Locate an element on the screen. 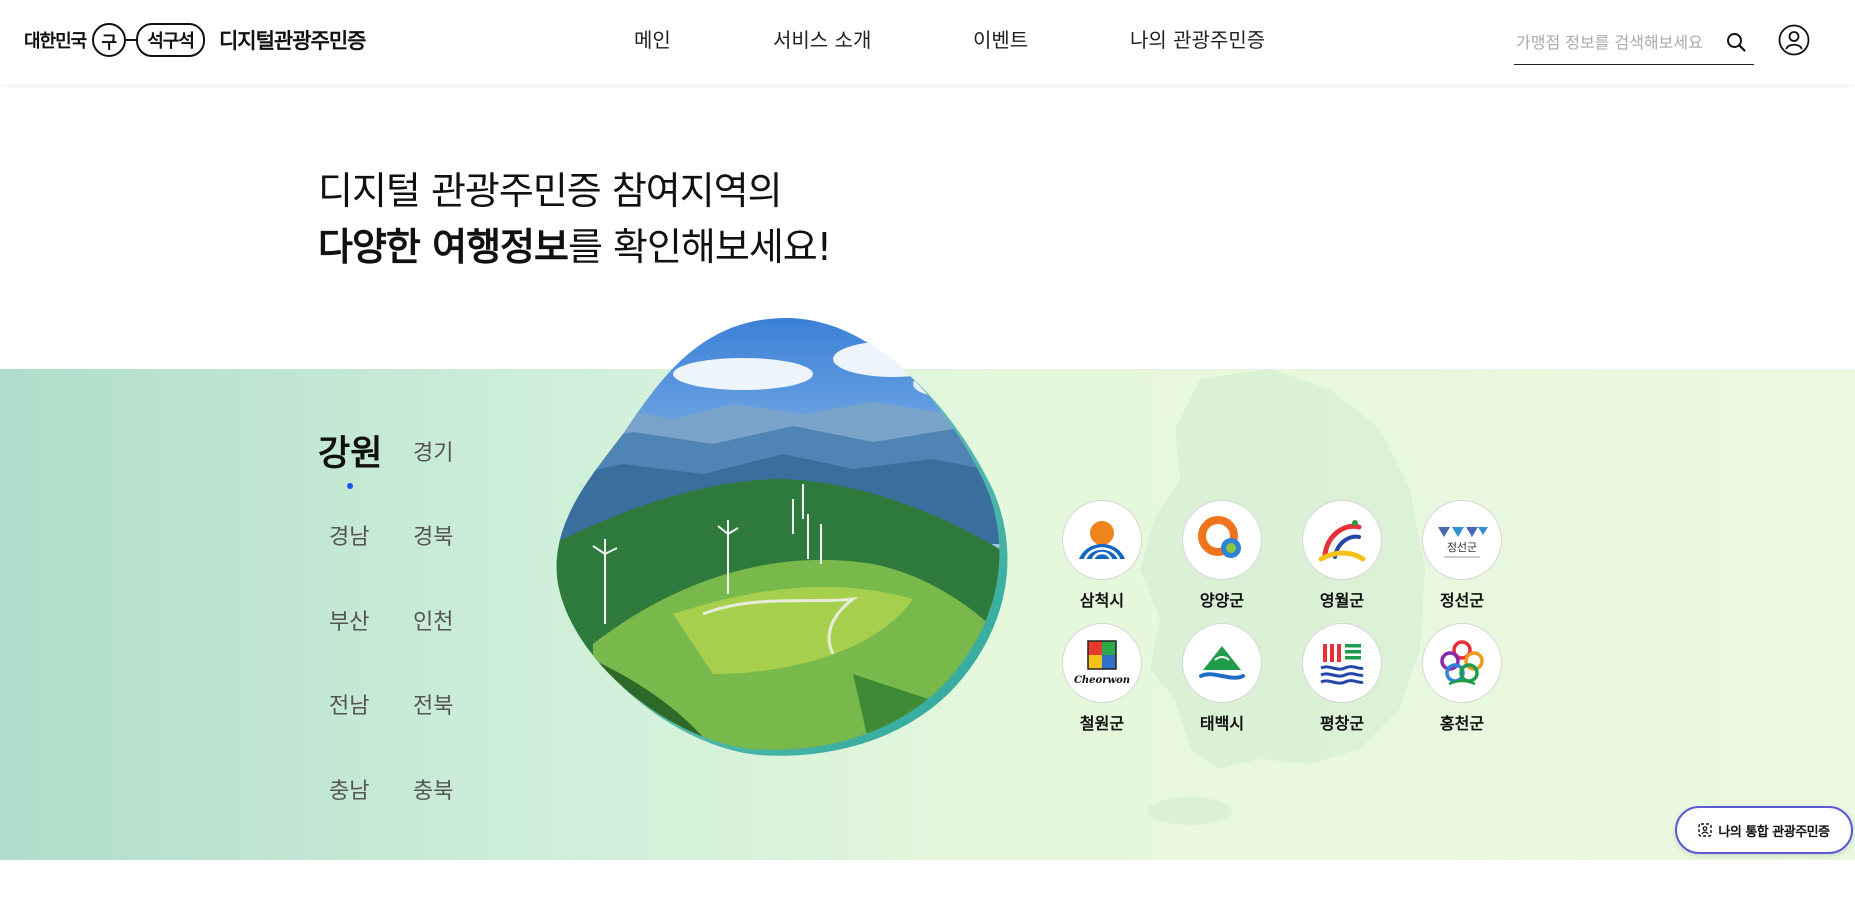  city-hongcheon: 홍천군 is located at coordinates (1462, 678).